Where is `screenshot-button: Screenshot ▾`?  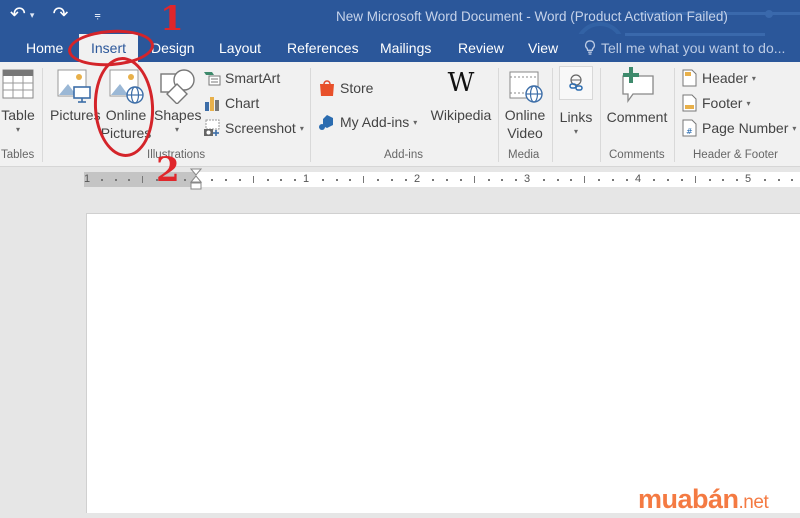 screenshot-button: Screenshot ▾ is located at coordinates (253, 128).